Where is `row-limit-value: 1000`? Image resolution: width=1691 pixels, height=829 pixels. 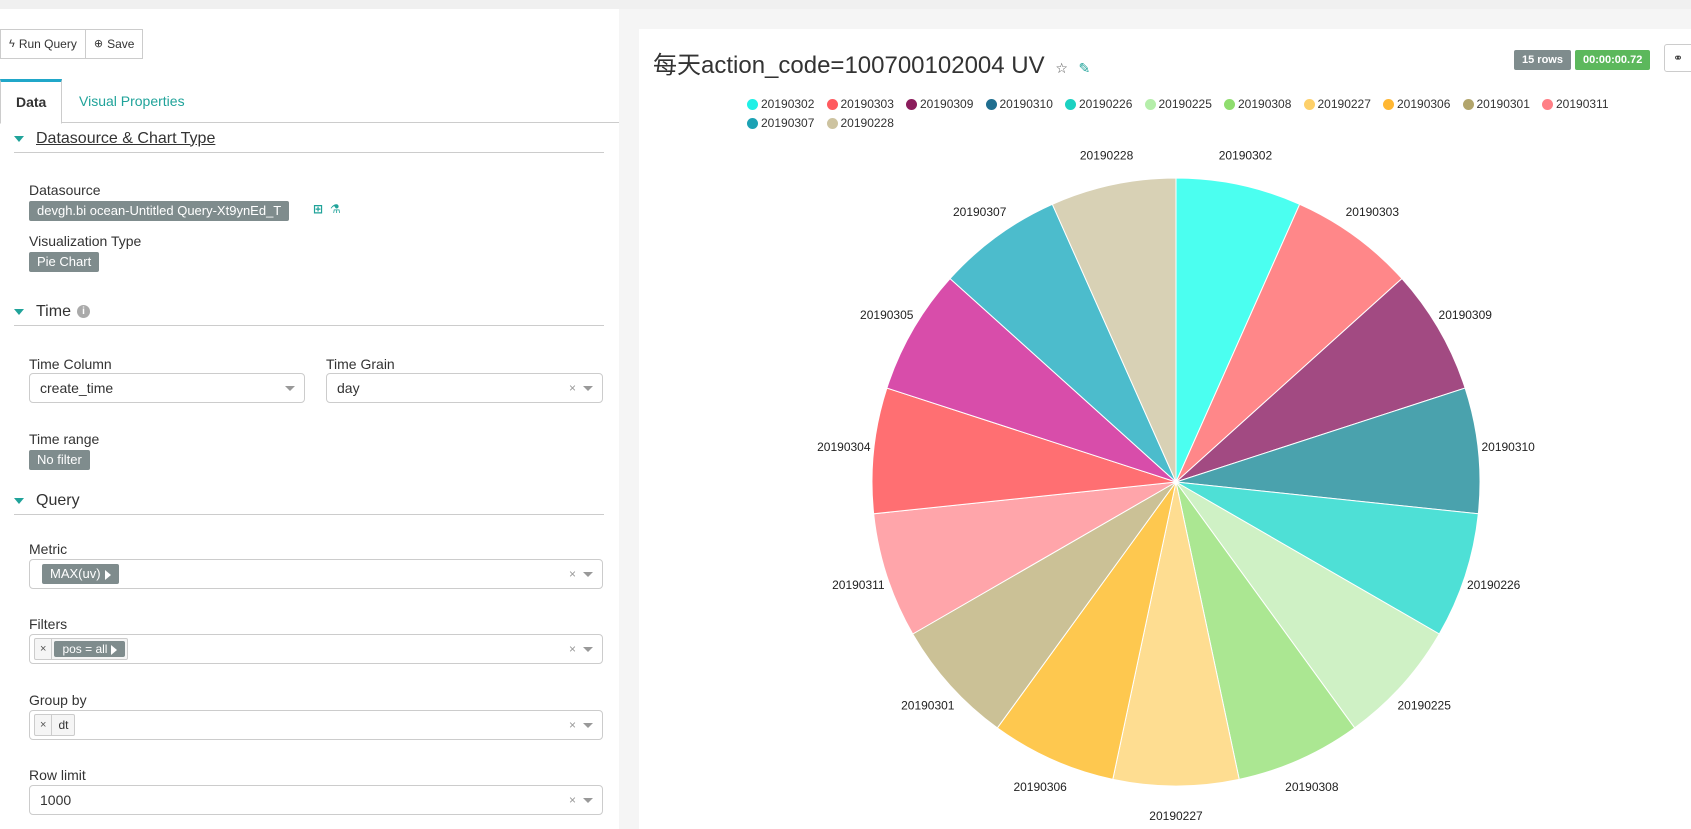 row-limit-value: 1000 is located at coordinates (56, 800).